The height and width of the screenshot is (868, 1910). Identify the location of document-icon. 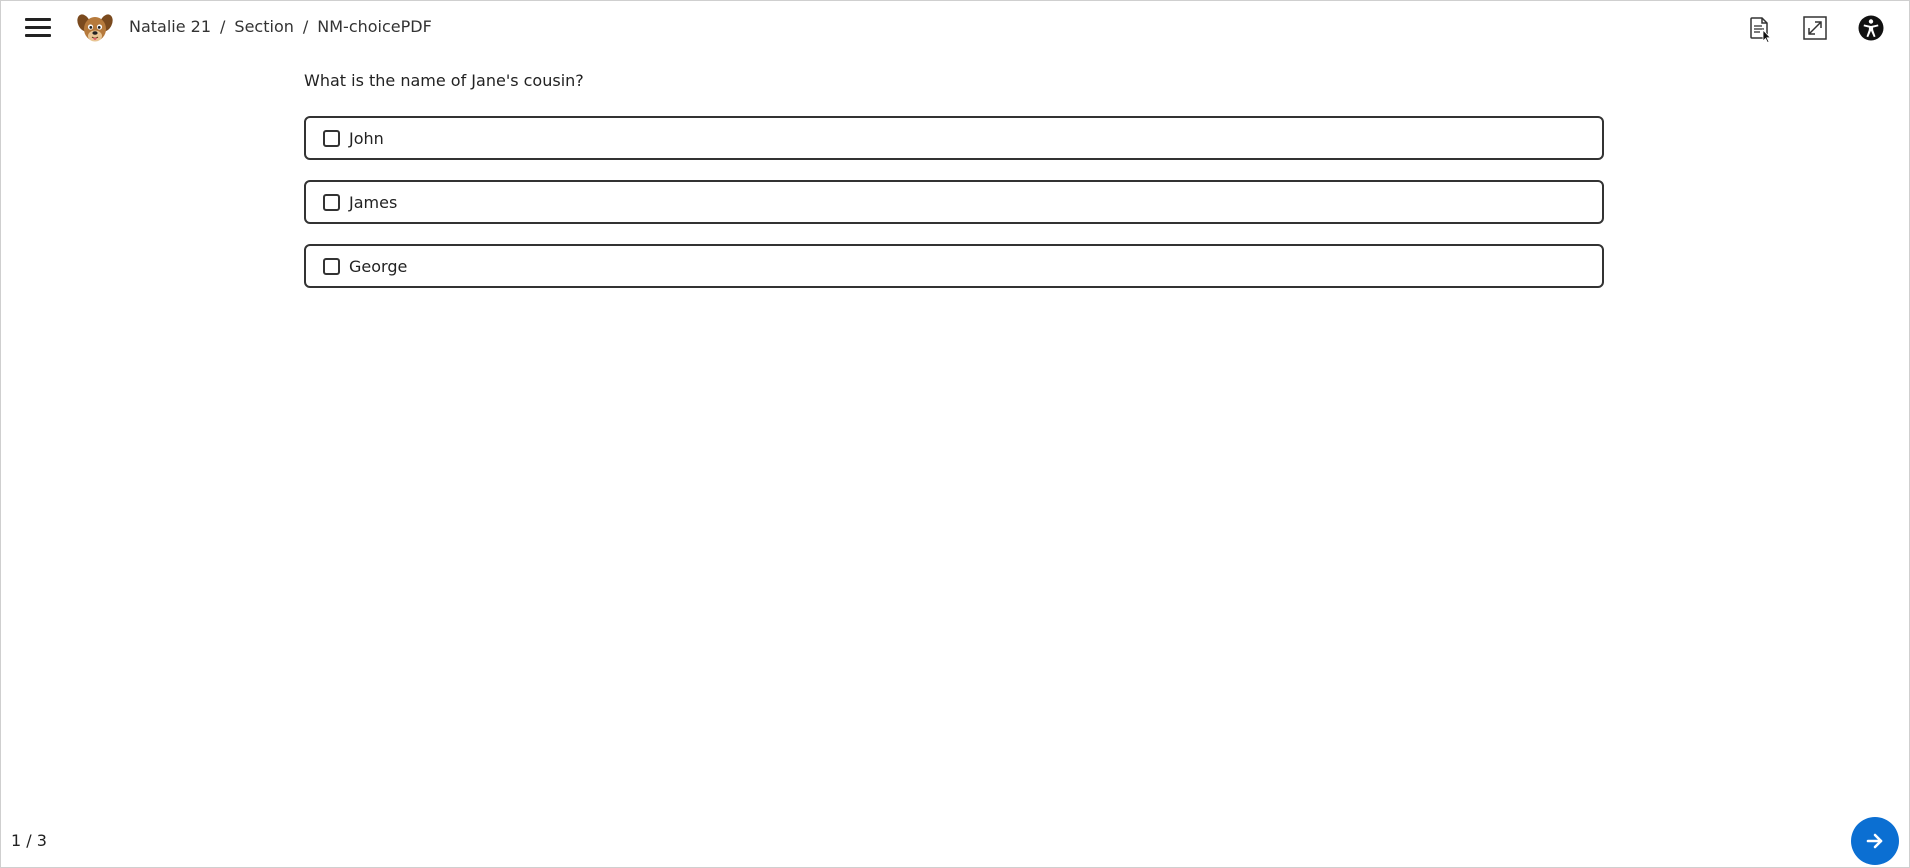
(1759, 28).